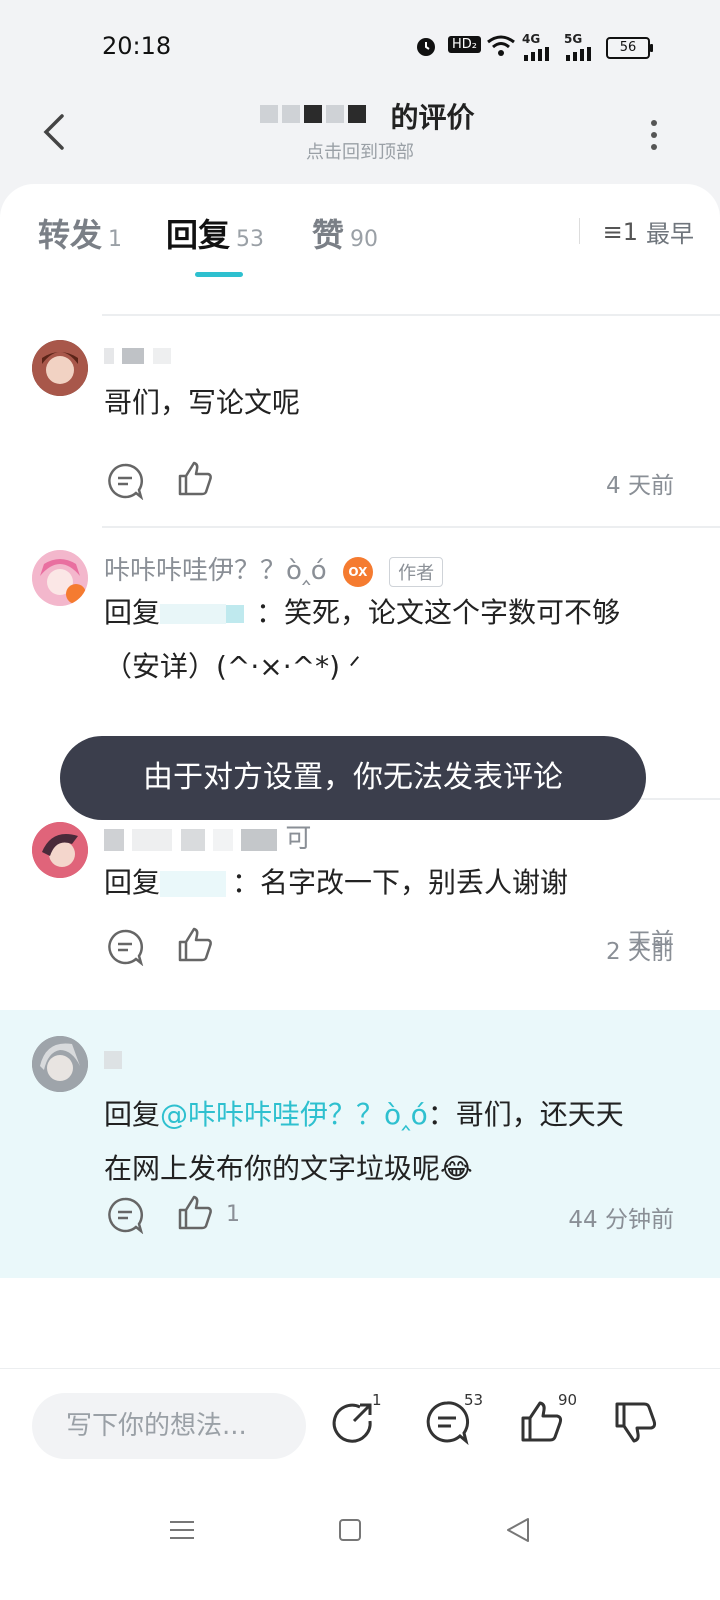 The height and width of the screenshot is (1600, 720). What do you see at coordinates (215, 233) in the screenshot?
I see `tab-replies: 回复 53` at bounding box center [215, 233].